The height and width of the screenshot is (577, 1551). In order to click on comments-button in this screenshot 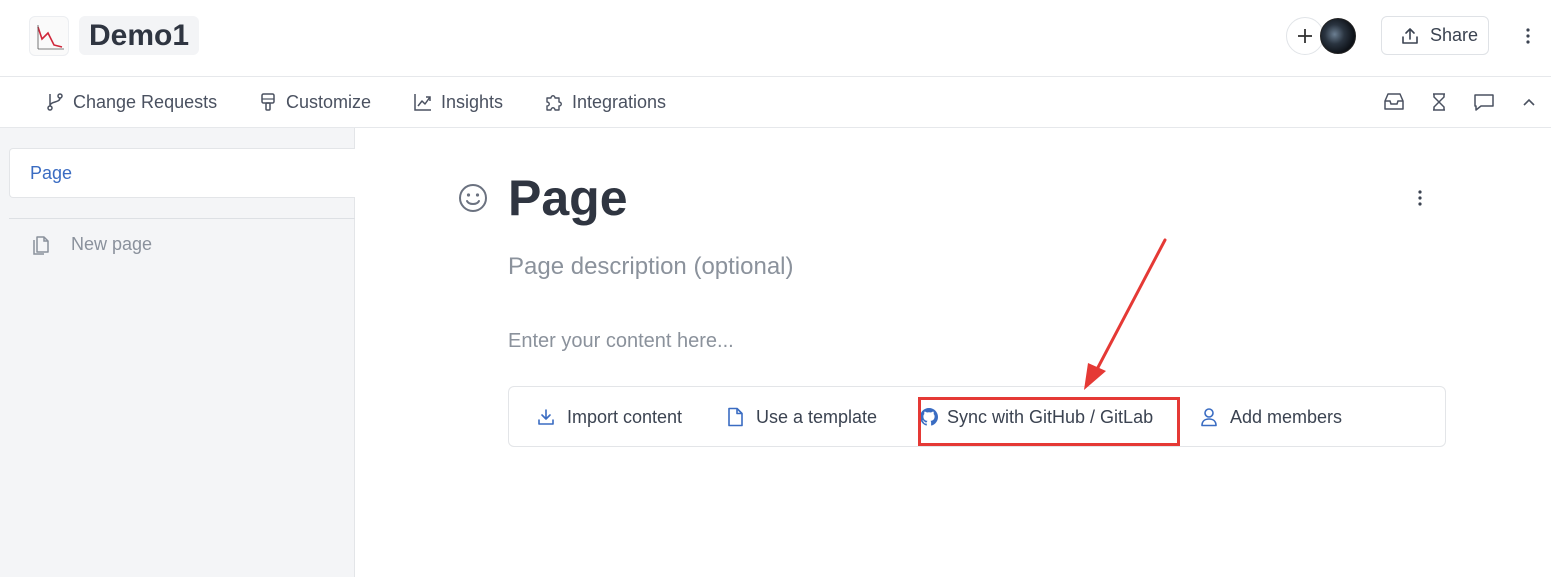, I will do `click(1484, 102)`.